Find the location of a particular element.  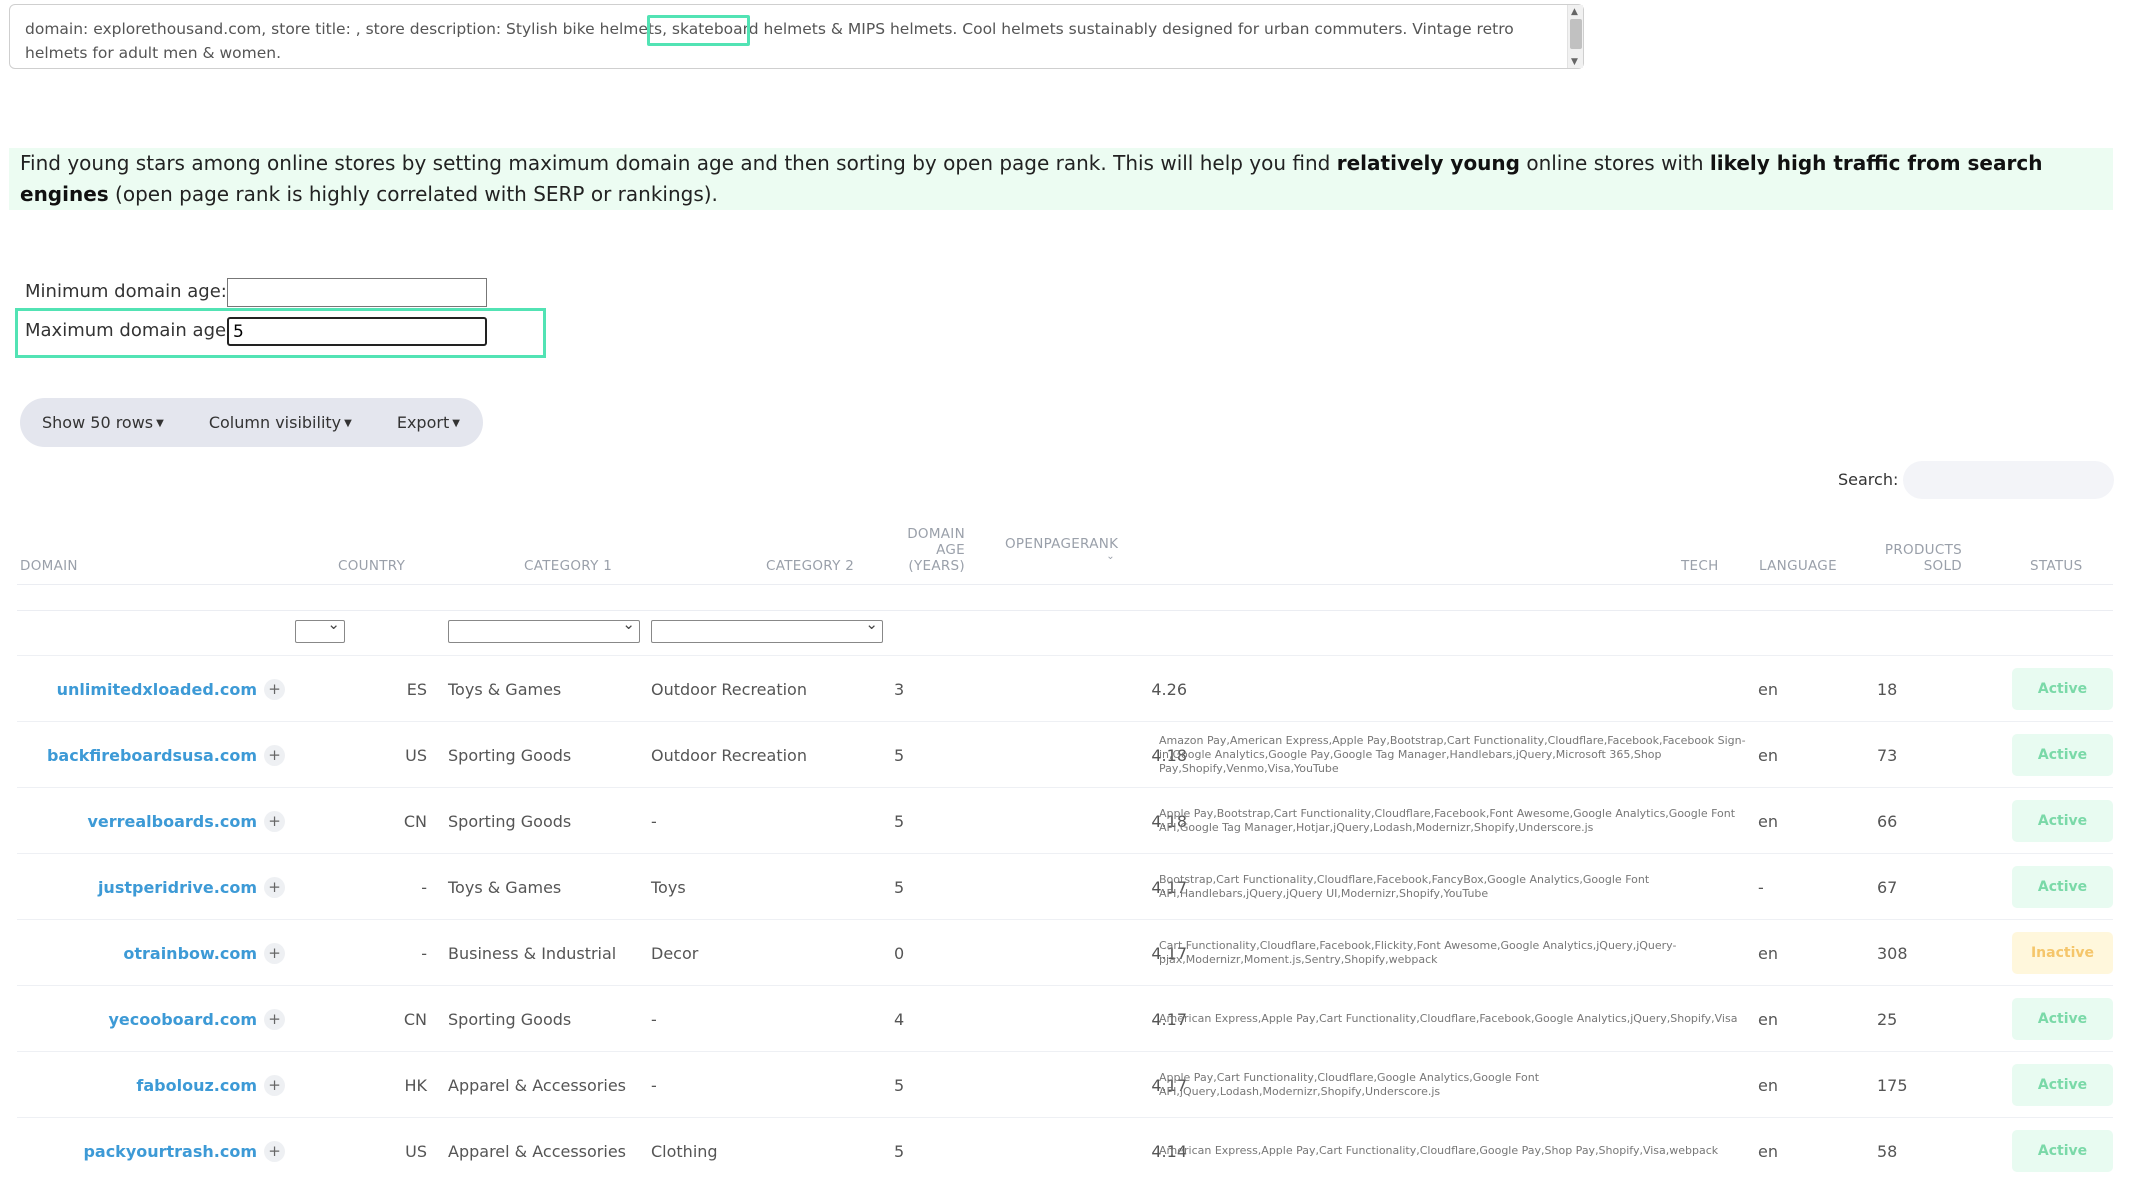

category2-filter-select is located at coordinates (767, 629).